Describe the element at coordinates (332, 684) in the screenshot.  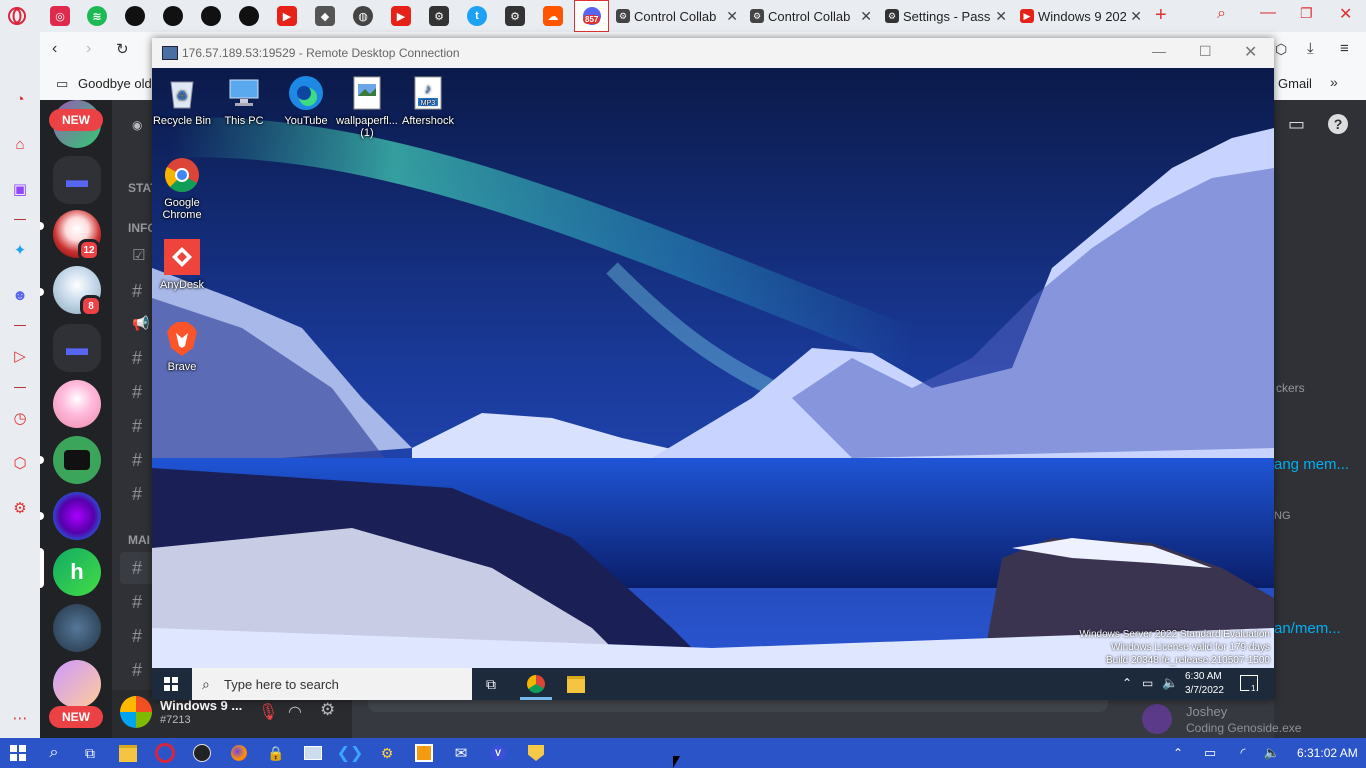
I see `remote-search-box: ⌕ Type here to search` at that location.